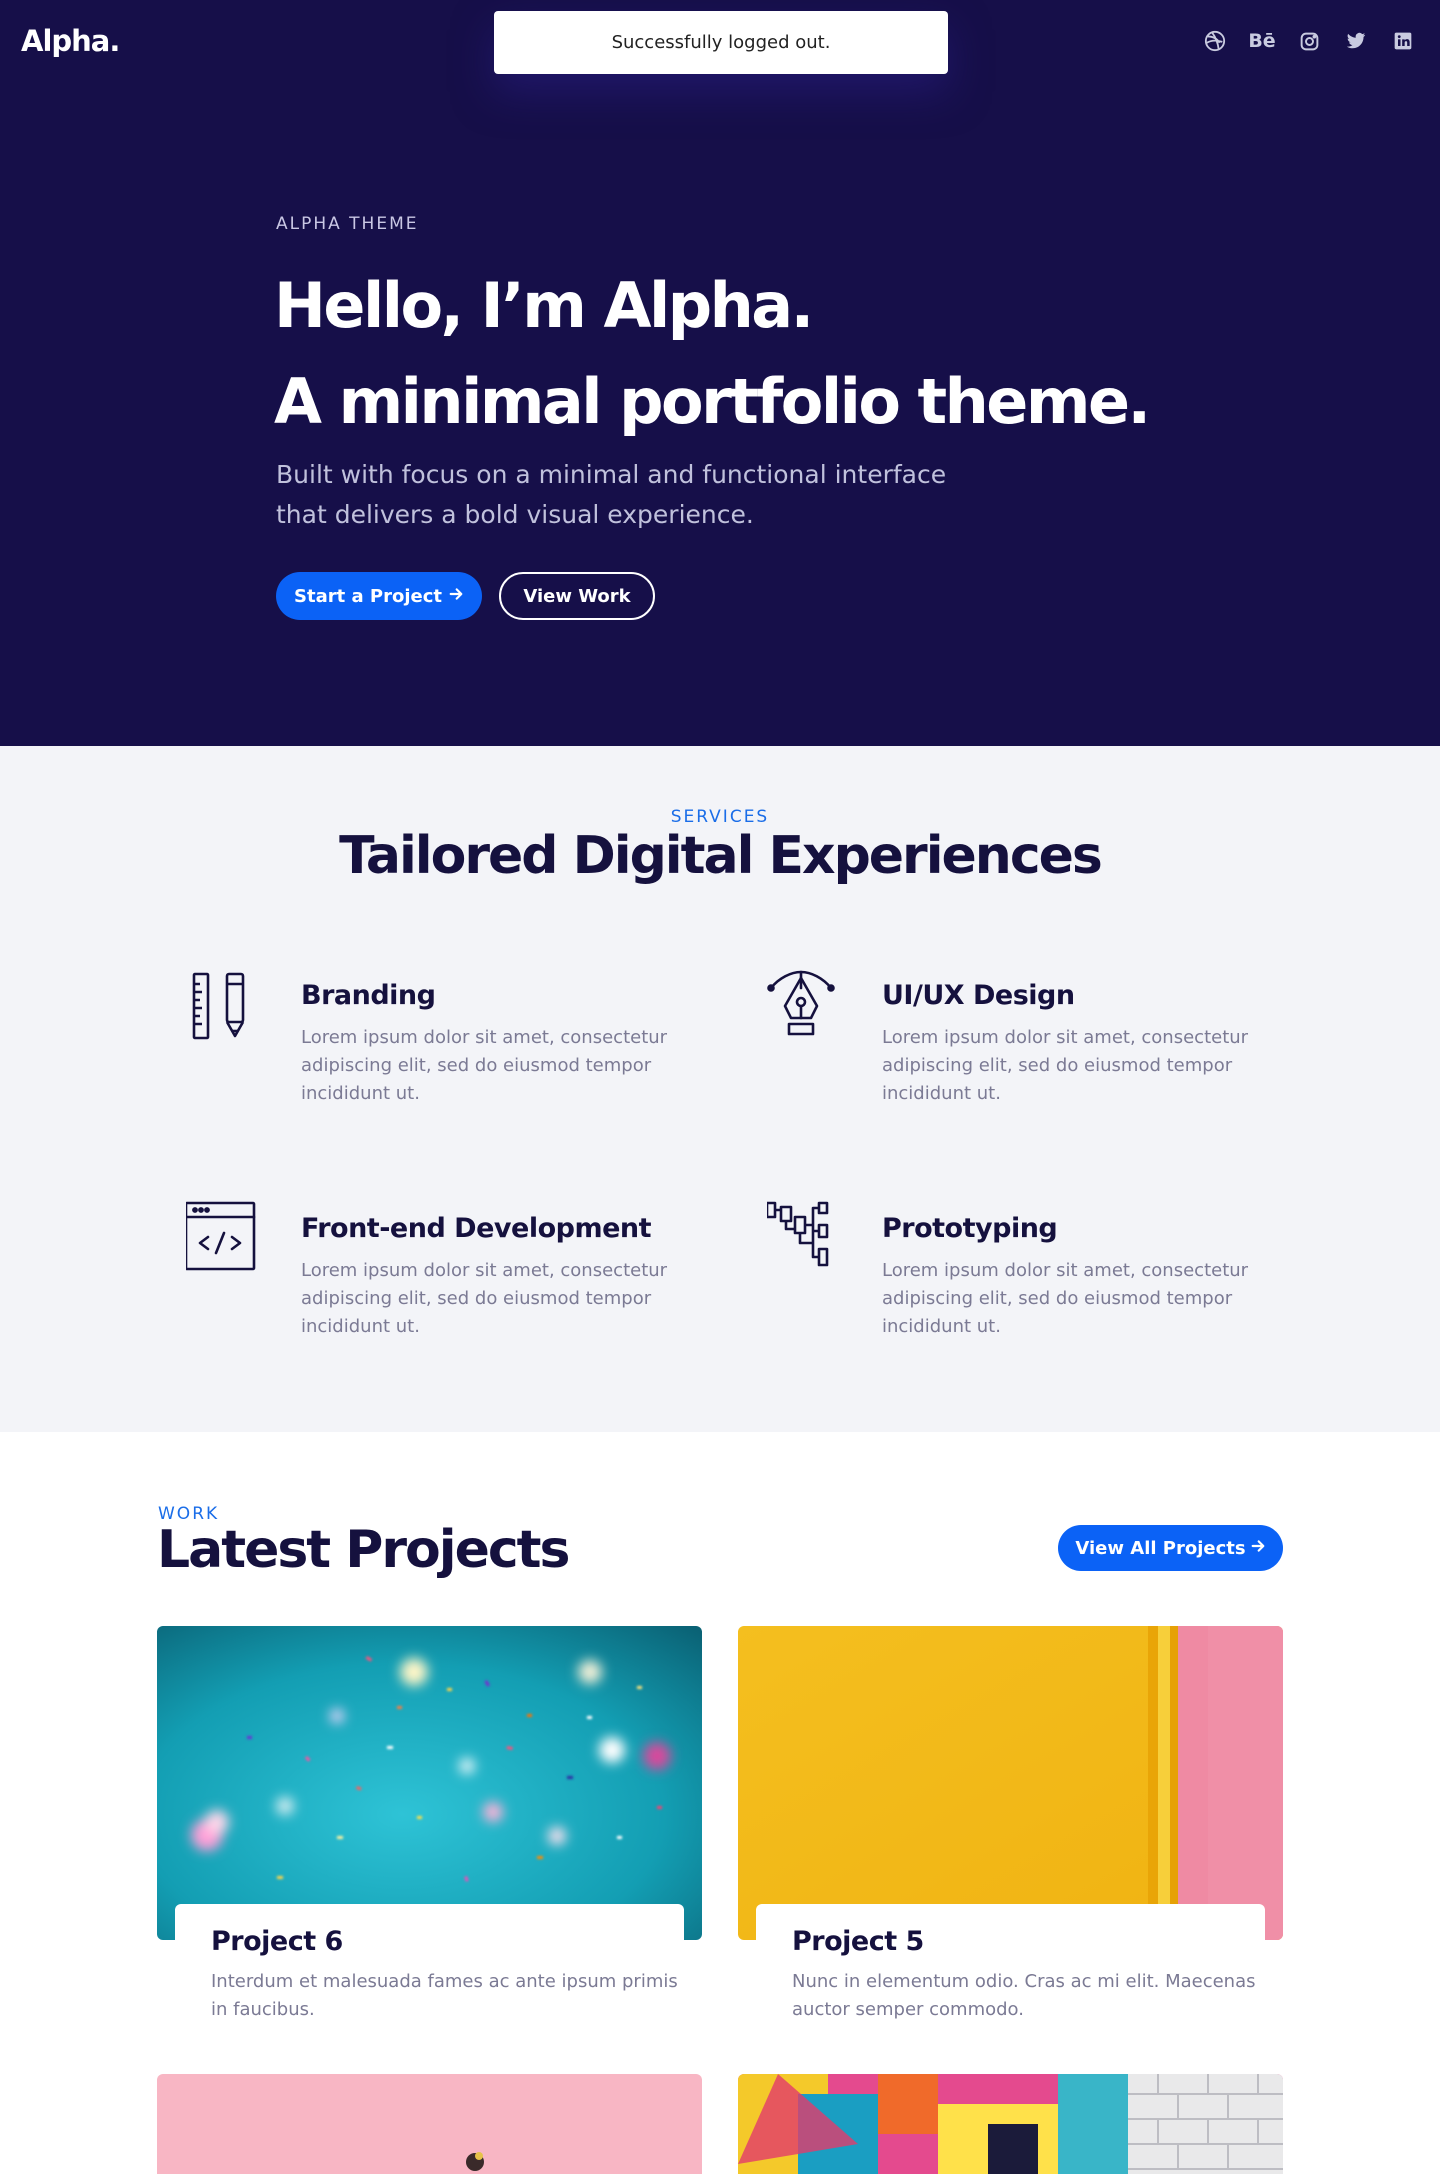  Describe the element at coordinates (807, 1004) in the screenshot. I see `pen-tool-icon` at that location.